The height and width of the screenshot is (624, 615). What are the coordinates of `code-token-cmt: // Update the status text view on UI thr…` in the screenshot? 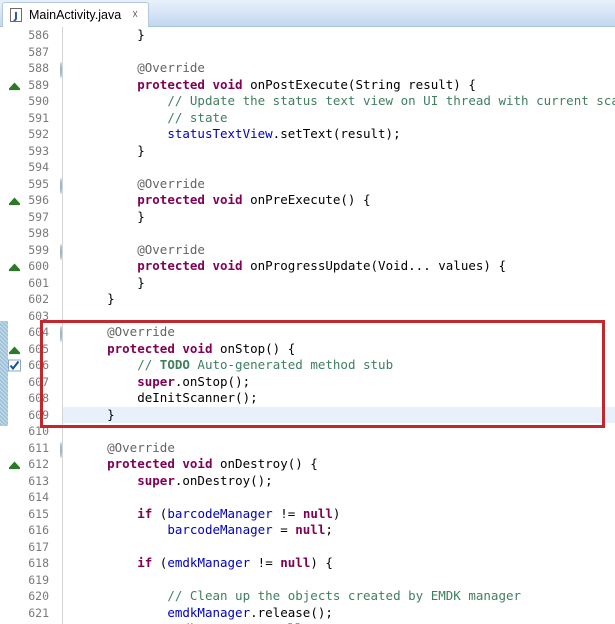 It's located at (391, 100).